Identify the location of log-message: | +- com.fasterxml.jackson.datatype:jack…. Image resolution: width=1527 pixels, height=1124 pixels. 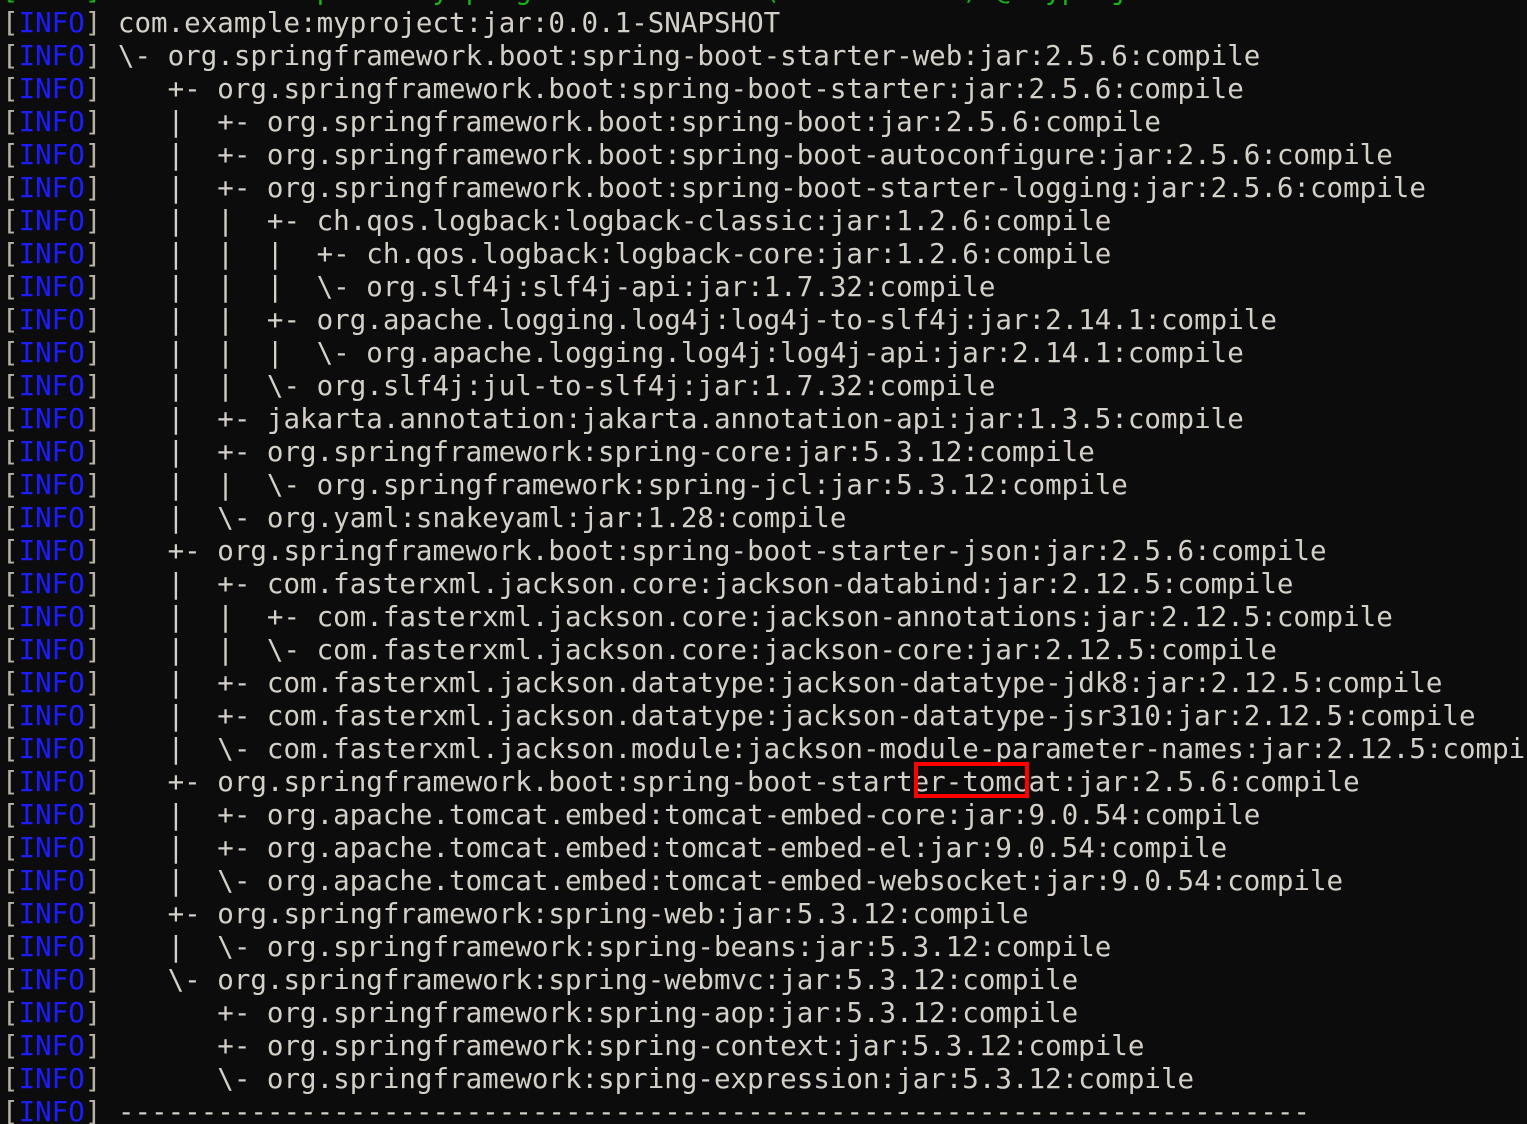
(780, 683).